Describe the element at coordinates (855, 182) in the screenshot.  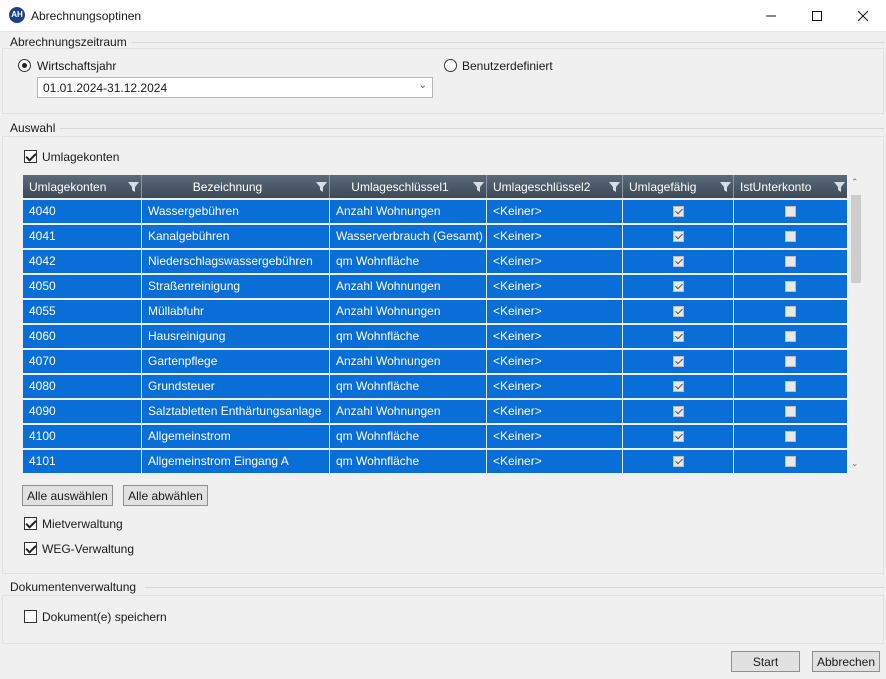
I see `scroll-up-icon: ⌃` at that location.